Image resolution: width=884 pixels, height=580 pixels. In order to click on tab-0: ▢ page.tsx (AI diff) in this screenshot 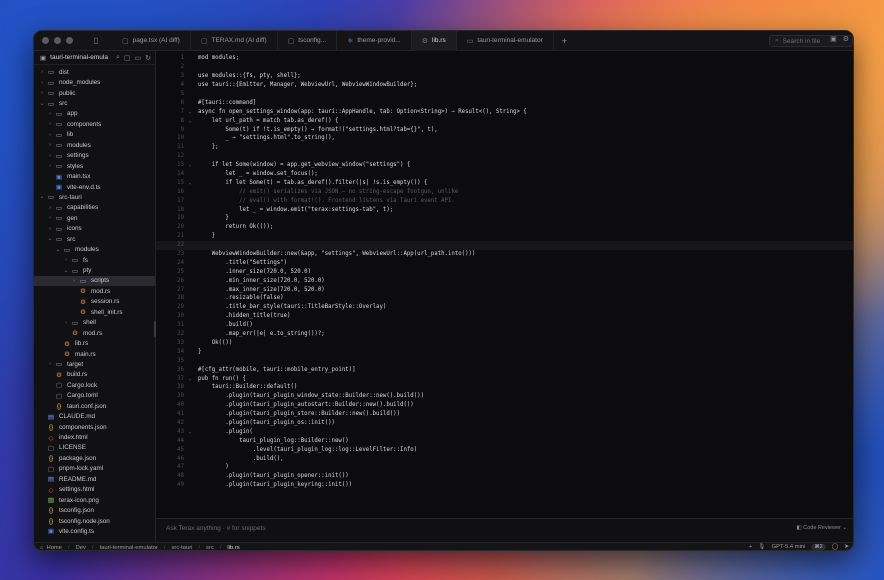, I will do `click(151, 41)`.